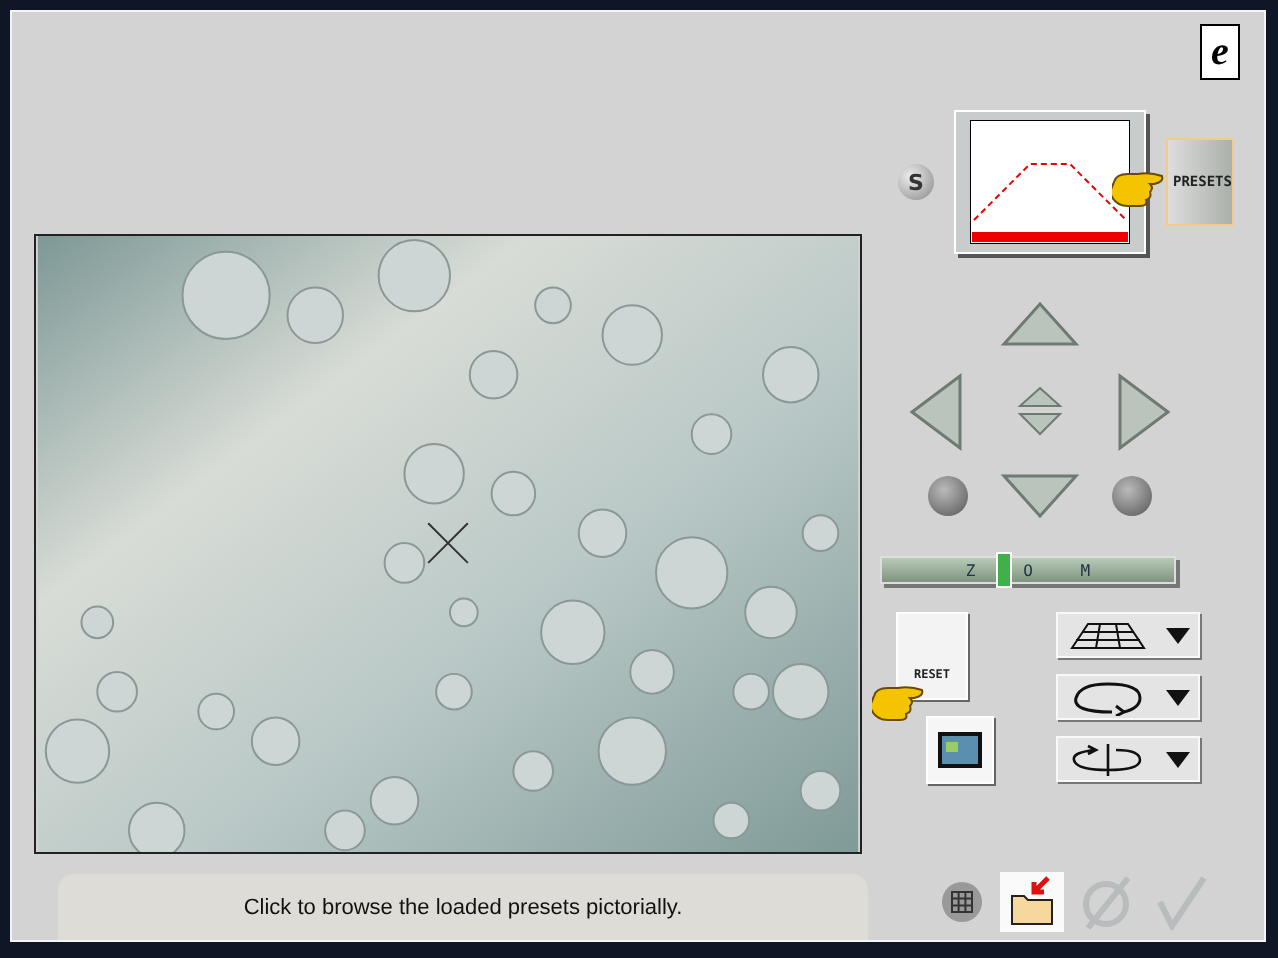 Image resolution: width=1278 pixels, height=958 pixels. I want to click on rotate-dropdown, so click(1128, 697).